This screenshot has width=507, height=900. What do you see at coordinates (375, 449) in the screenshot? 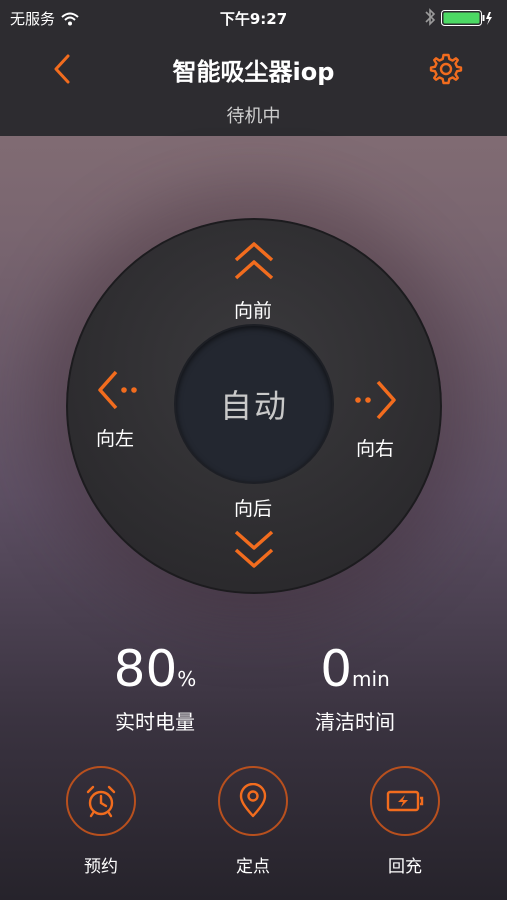
I see `right-label: 向右` at bounding box center [375, 449].